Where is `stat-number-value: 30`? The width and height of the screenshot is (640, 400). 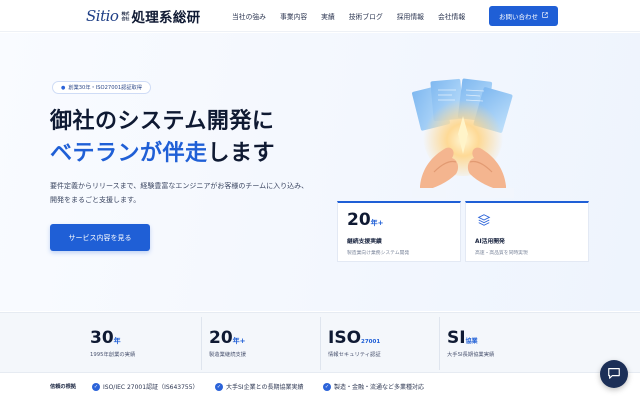
stat-number-value: 30 is located at coordinates (102, 338).